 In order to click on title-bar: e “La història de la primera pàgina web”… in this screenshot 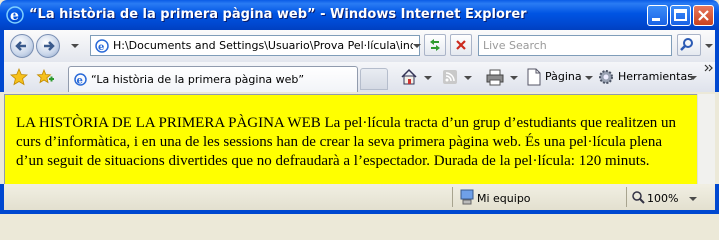, I will do `click(359, 15)`.